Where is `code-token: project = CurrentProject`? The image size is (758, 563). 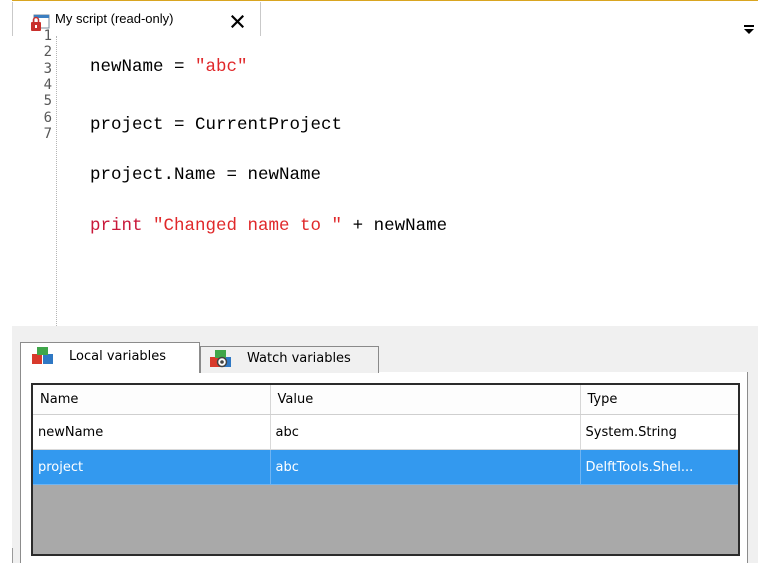 code-token: project = CurrentProject is located at coordinates (216, 125).